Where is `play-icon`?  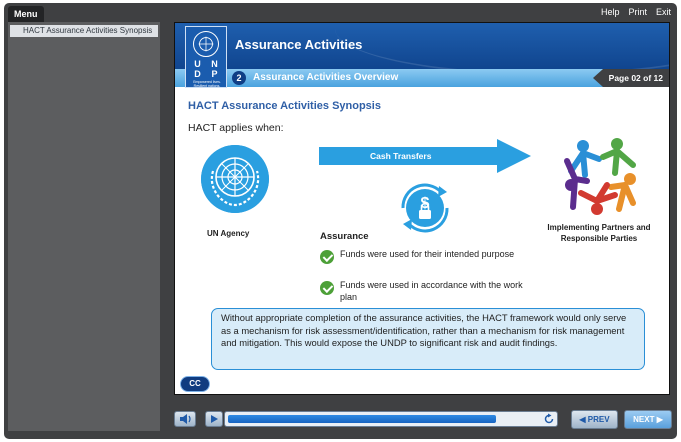
play-icon is located at coordinates (214, 419).